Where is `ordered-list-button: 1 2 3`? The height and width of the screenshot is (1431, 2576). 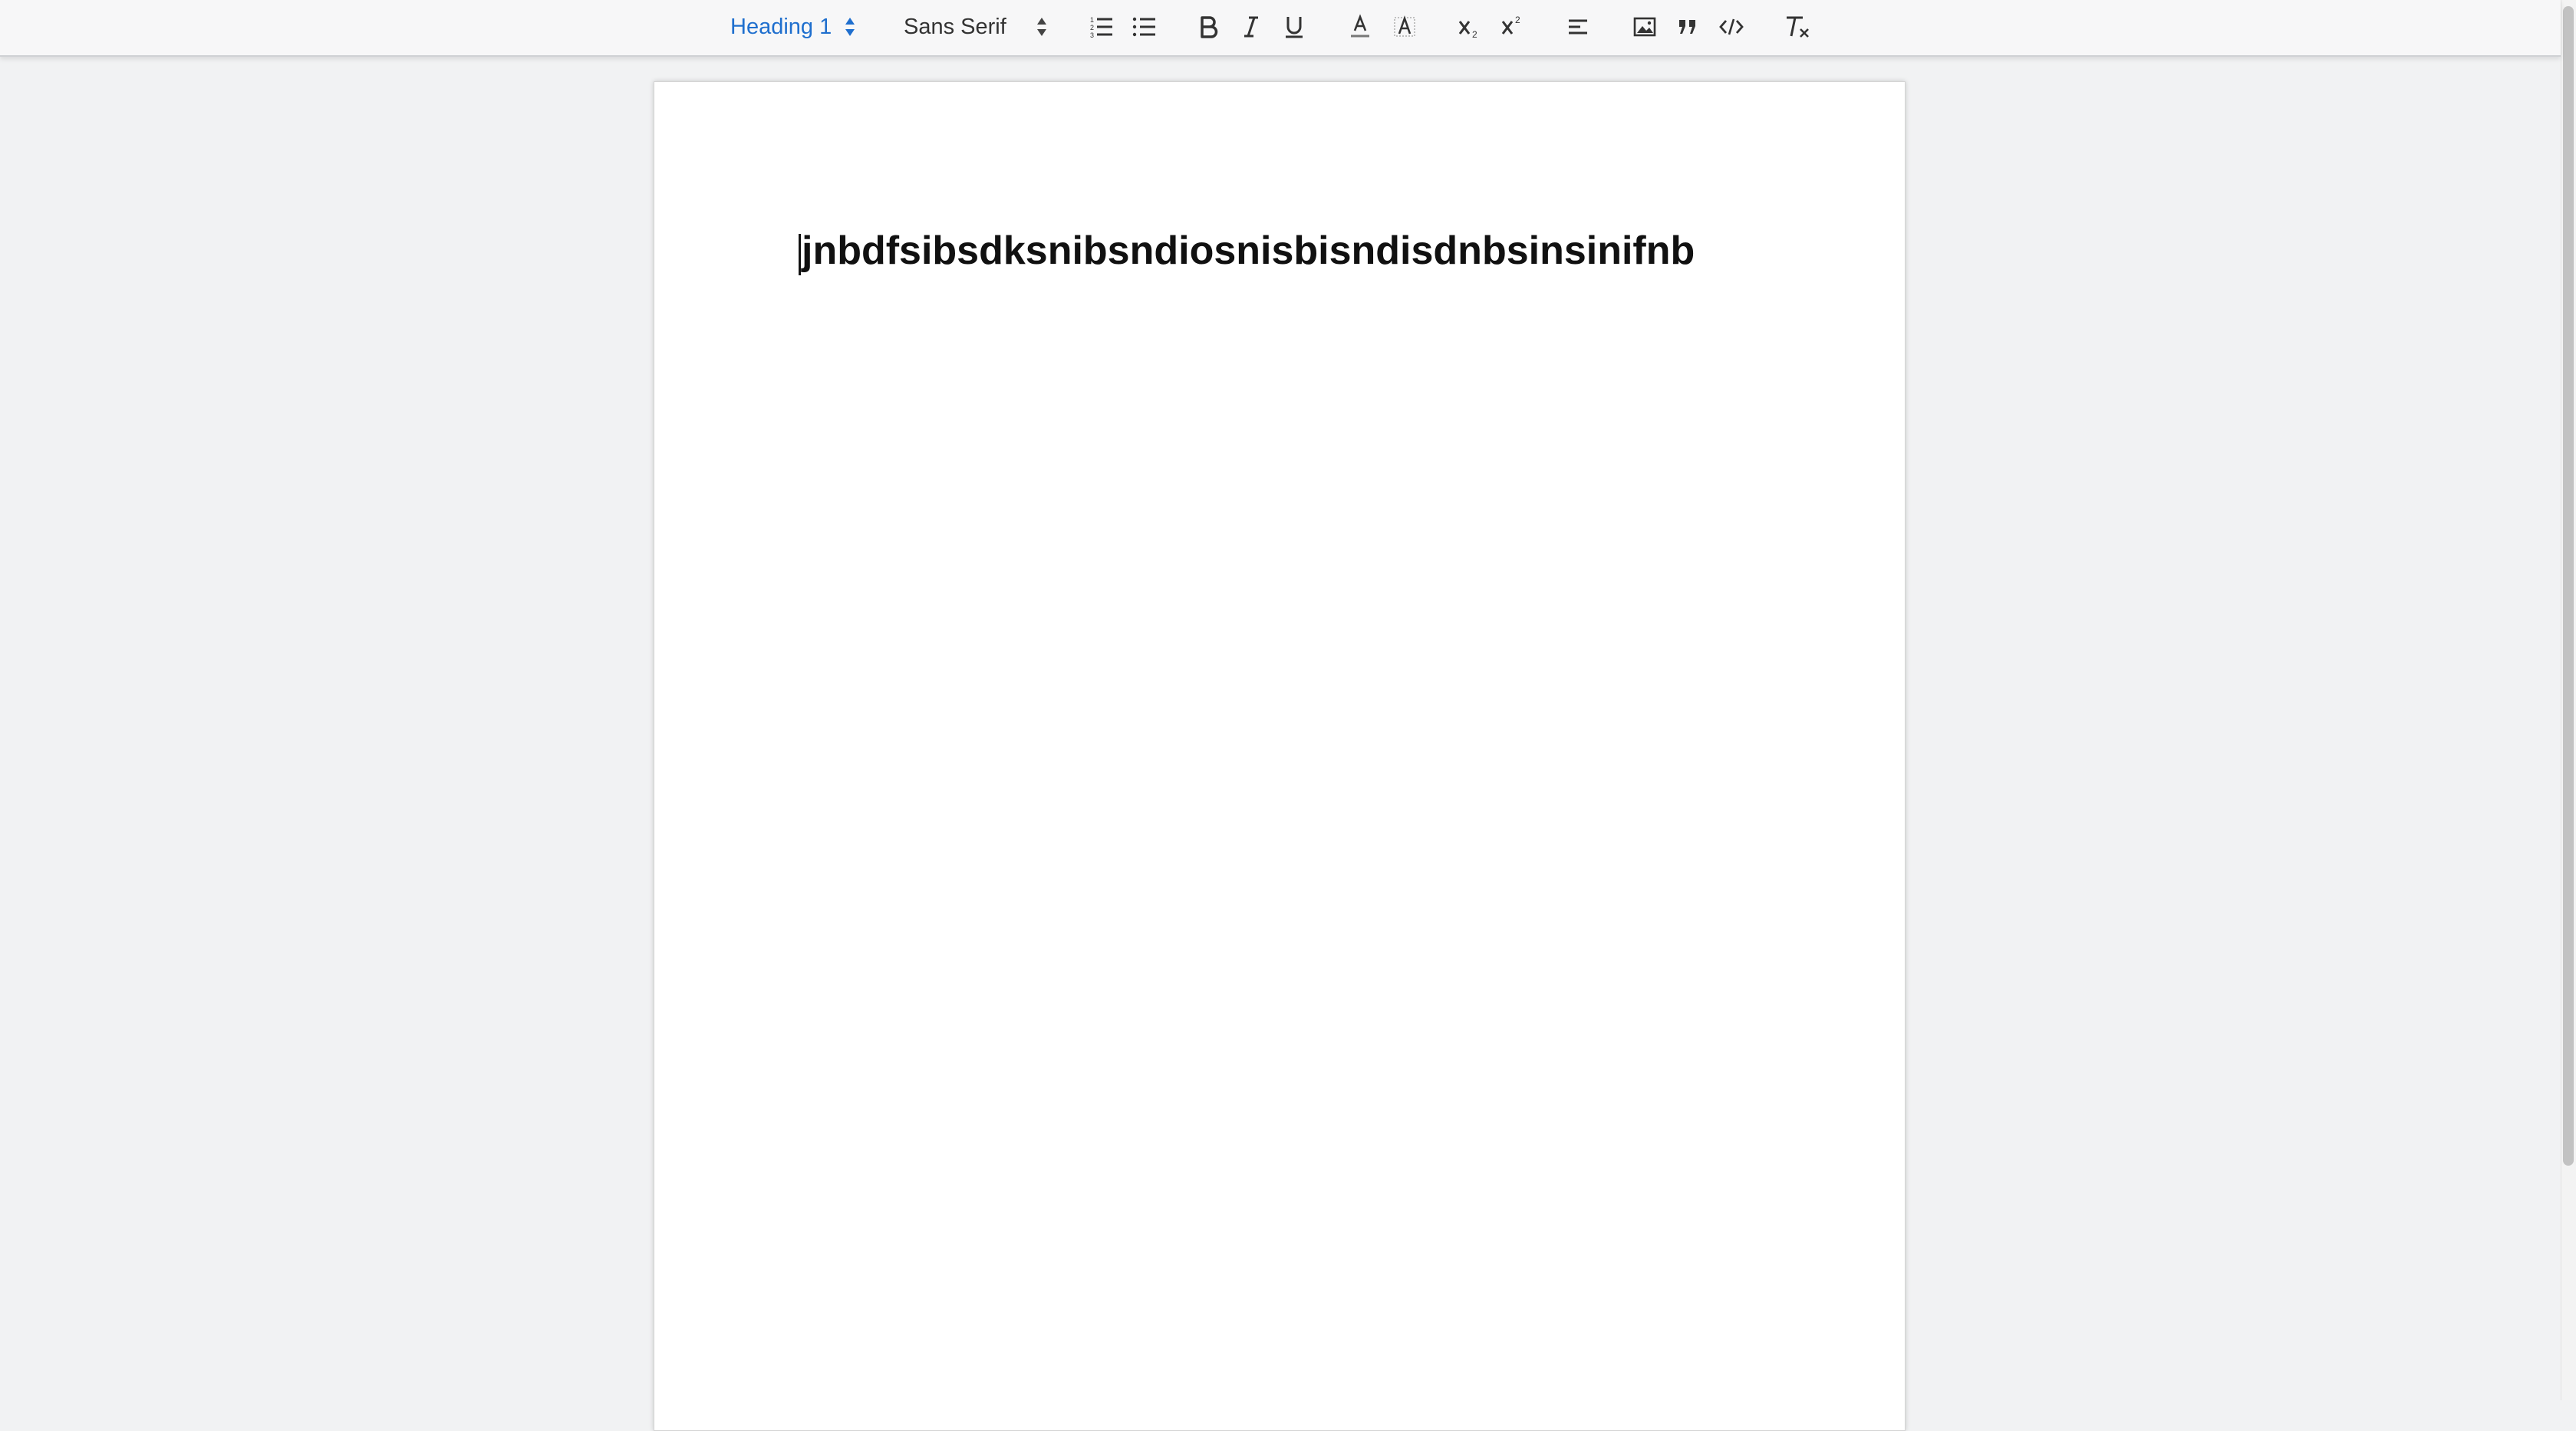 ordered-list-button: 1 2 3 is located at coordinates (1101, 27).